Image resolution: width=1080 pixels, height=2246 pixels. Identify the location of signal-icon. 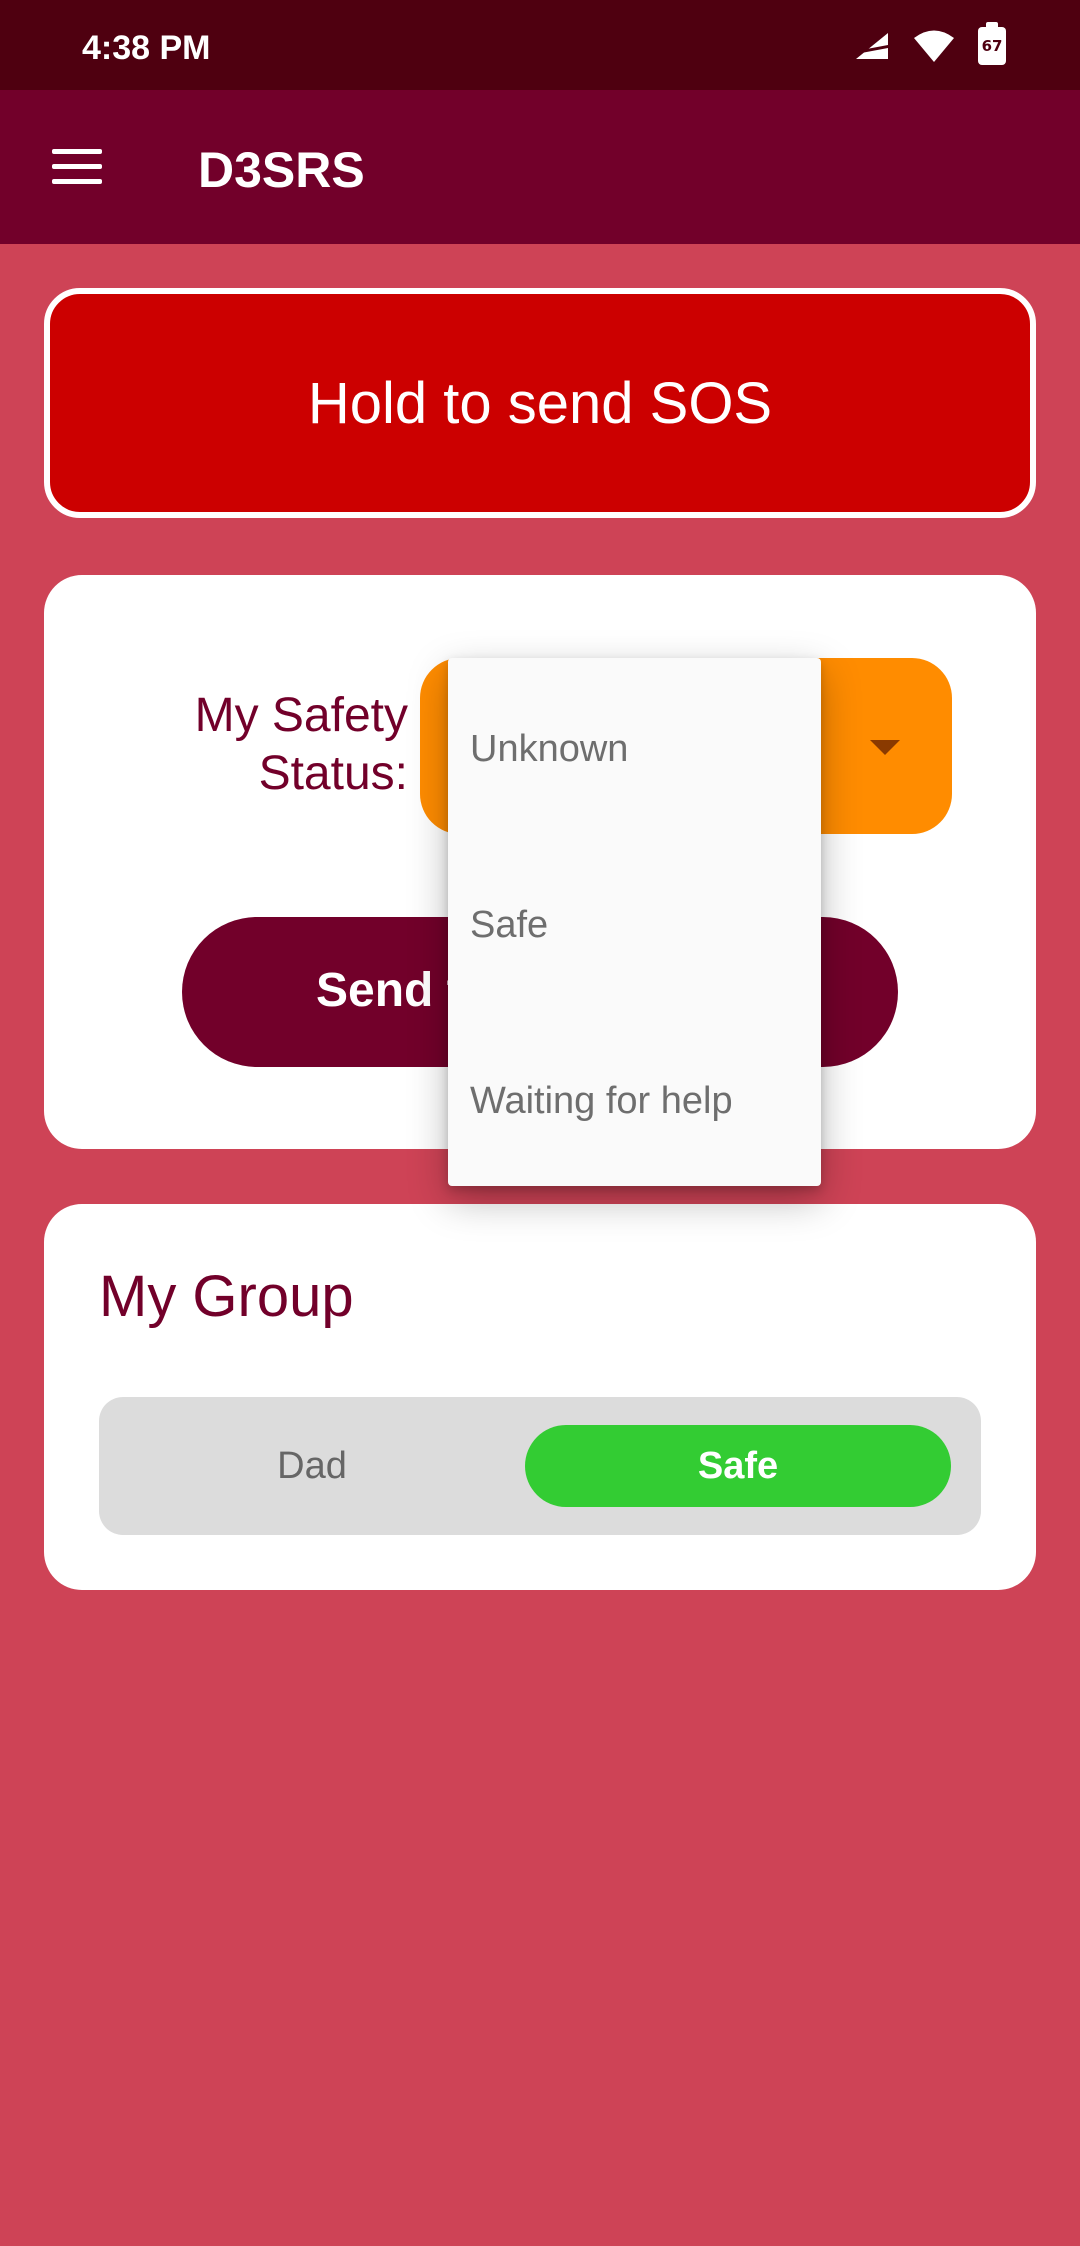
(872, 46).